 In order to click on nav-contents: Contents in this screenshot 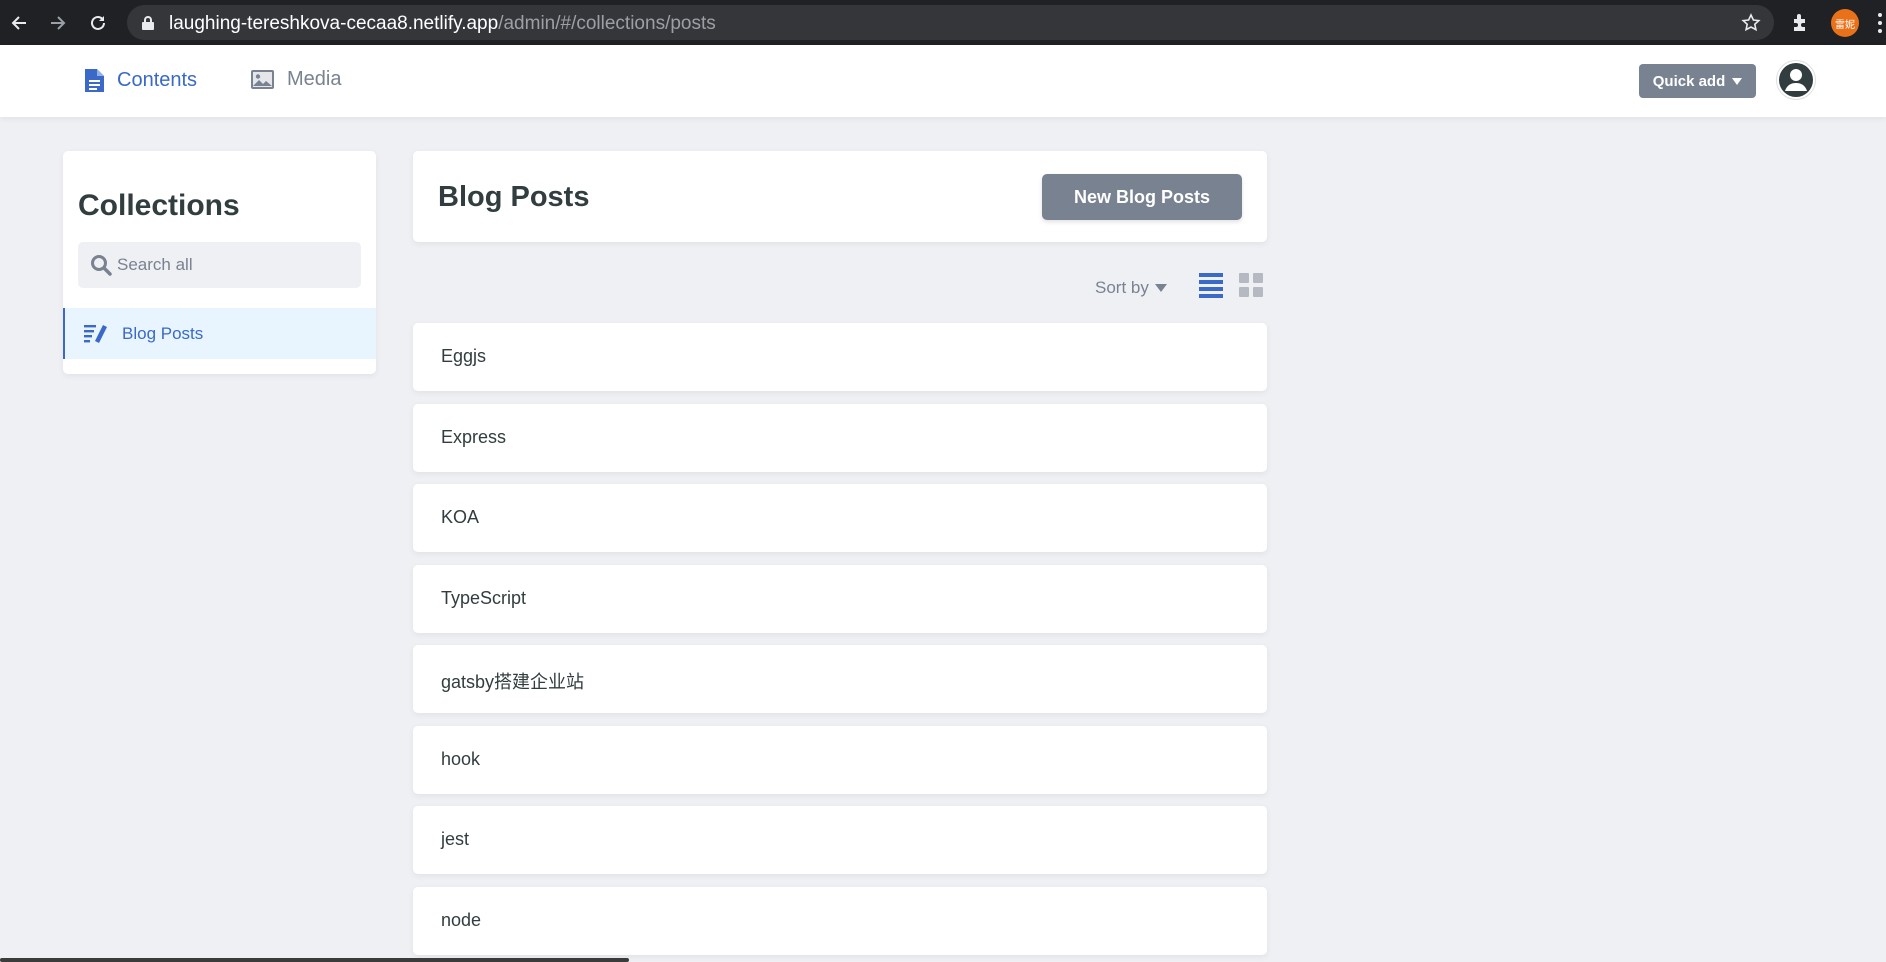, I will do `click(140, 80)`.